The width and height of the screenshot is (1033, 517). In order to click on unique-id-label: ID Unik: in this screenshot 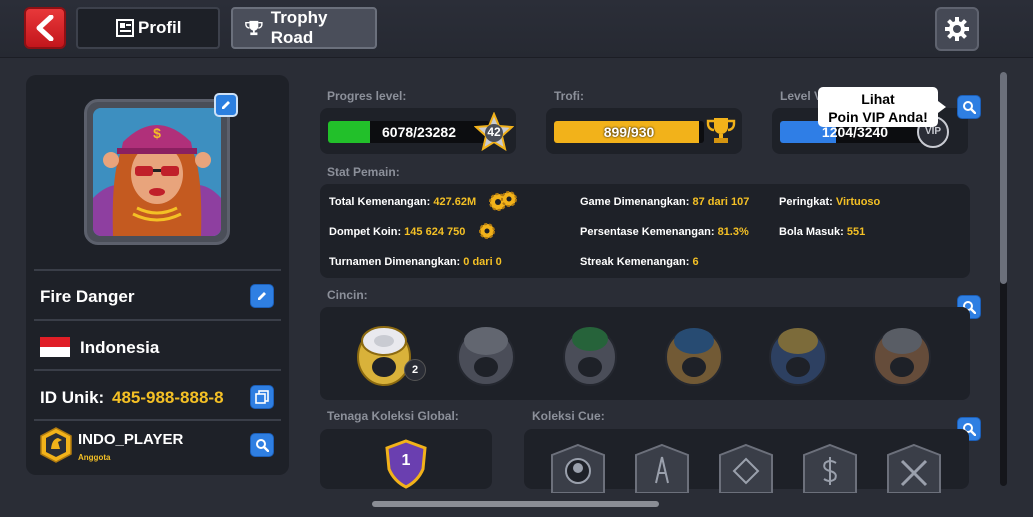, I will do `click(72, 397)`.